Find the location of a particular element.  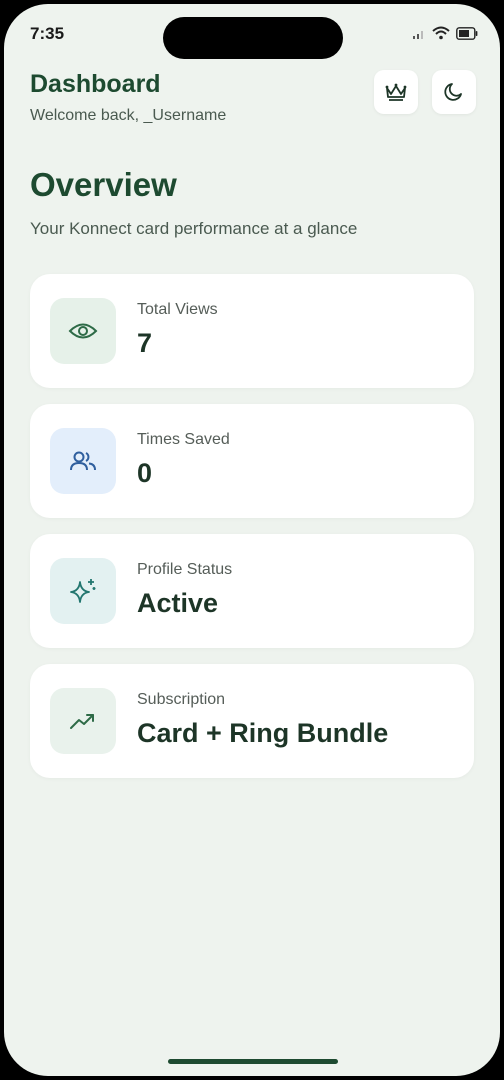

stat-value: Active is located at coordinates (178, 603).